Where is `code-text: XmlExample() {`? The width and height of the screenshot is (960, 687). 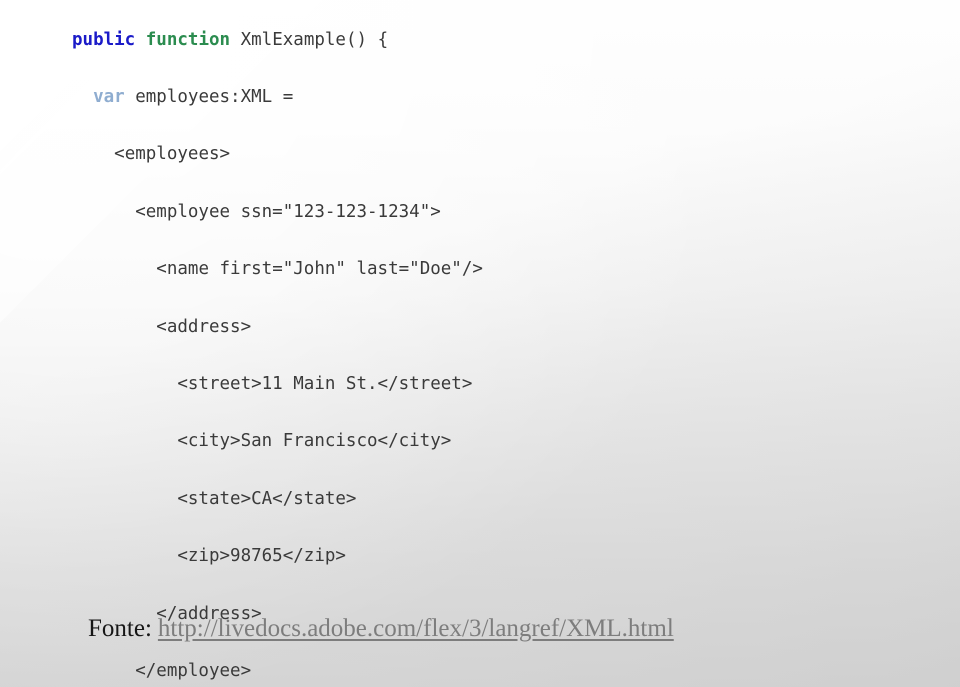 code-text: XmlExample() { is located at coordinates (309, 39).